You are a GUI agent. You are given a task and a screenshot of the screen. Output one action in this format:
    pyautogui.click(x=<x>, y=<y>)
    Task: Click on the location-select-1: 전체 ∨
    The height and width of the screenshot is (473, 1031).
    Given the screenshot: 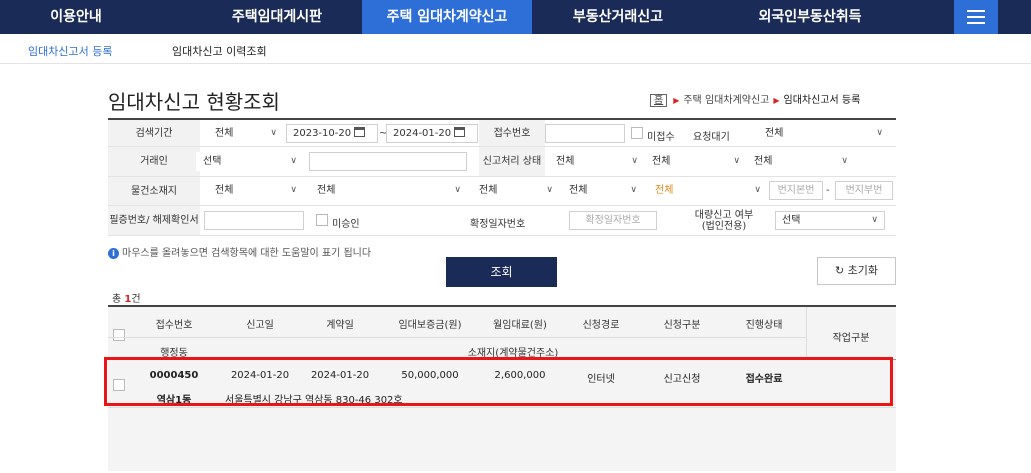 What is the action you would take?
    pyautogui.click(x=256, y=190)
    